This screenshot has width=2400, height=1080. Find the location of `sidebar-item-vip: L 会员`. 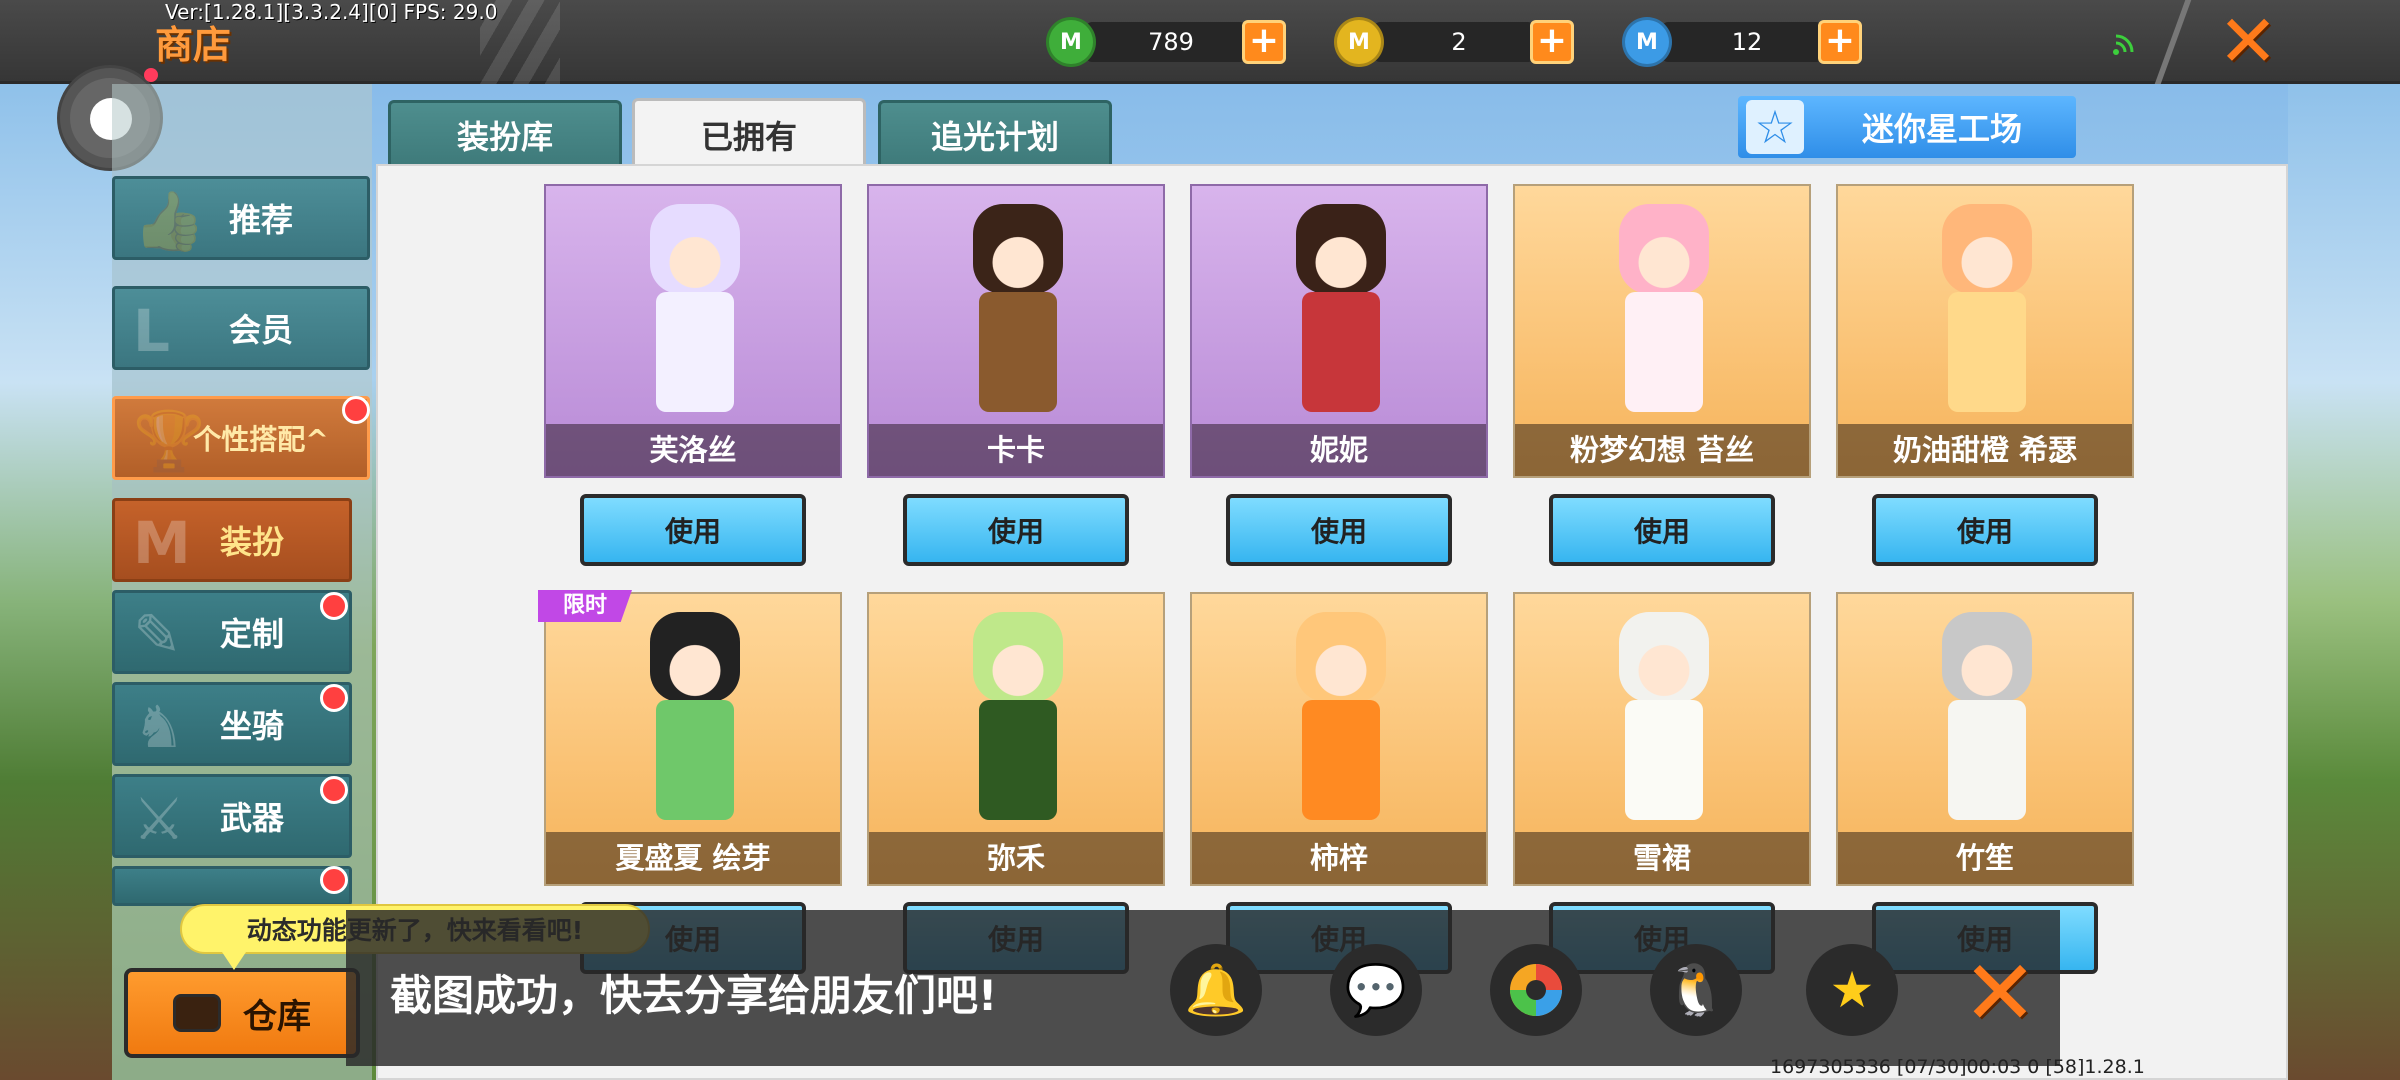

sidebar-item-vip: L 会员 is located at coordinates (241, 328).